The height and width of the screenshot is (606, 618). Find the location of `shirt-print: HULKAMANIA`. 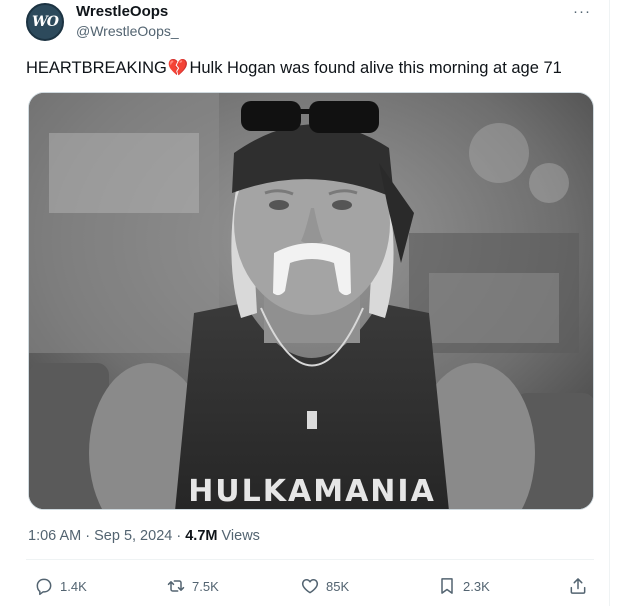

shirt-print: HULKAMANIA is located at coordinates (312, 491).